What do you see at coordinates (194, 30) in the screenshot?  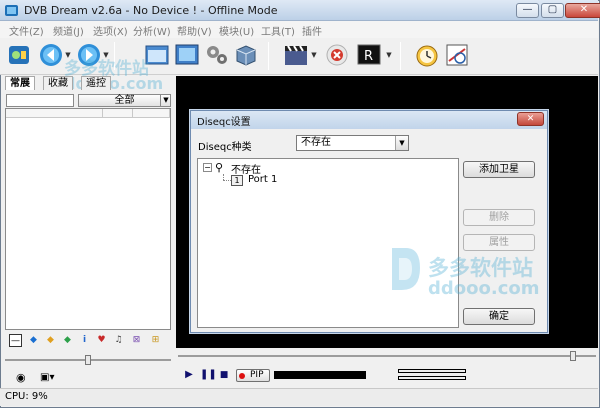 I see `menu-help: 帮助(V)` at bounding box center [194, 30].